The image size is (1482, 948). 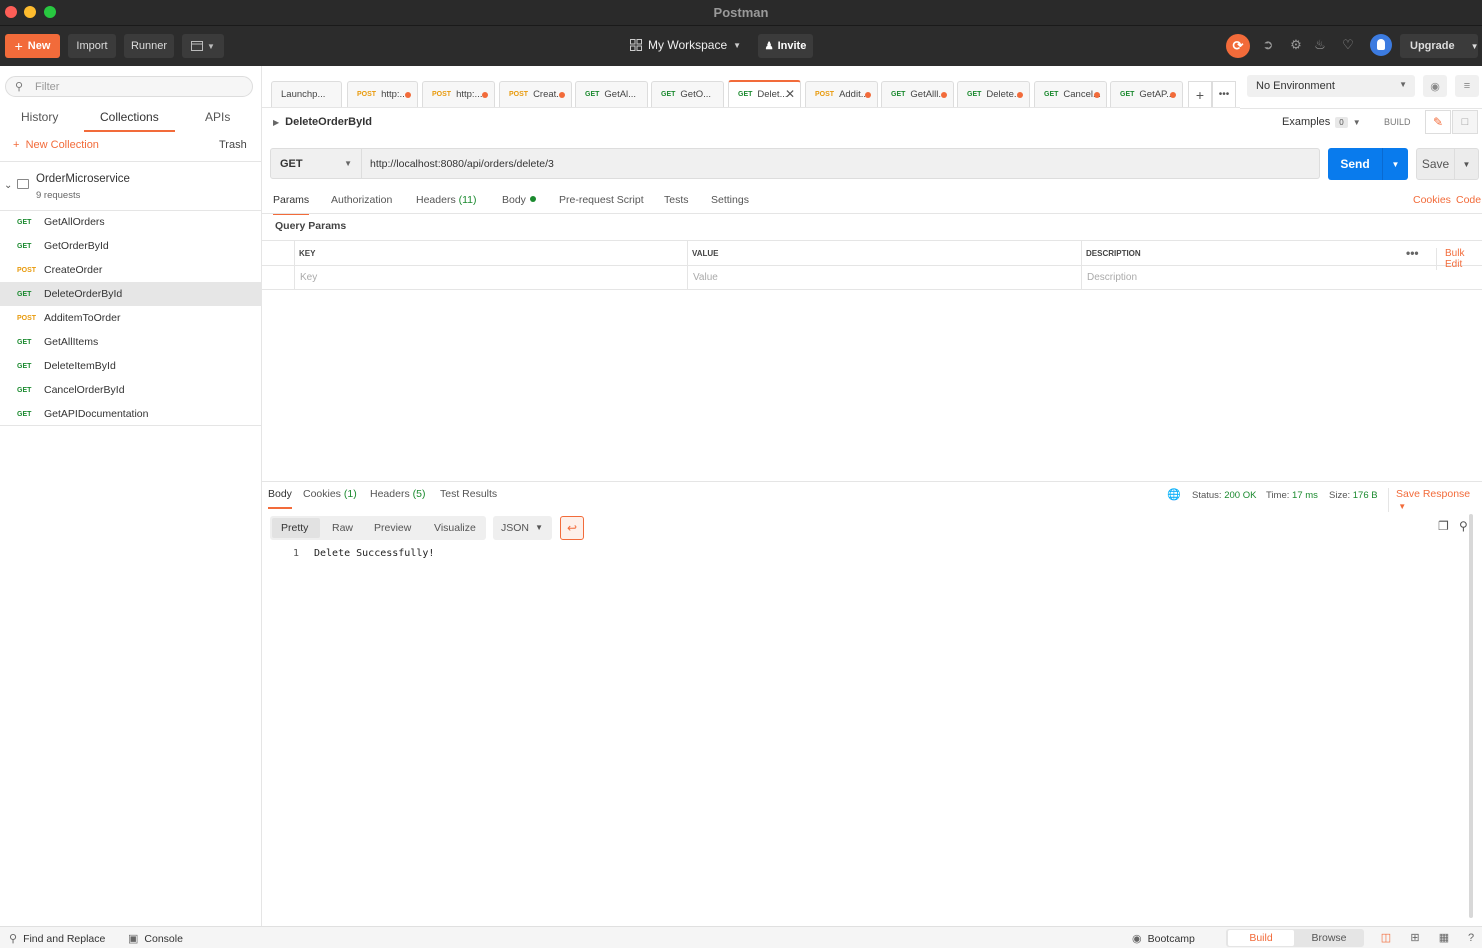 I want to click on bootcamp-button: ◉ Bootcamp, so click(x=1163, y=939).